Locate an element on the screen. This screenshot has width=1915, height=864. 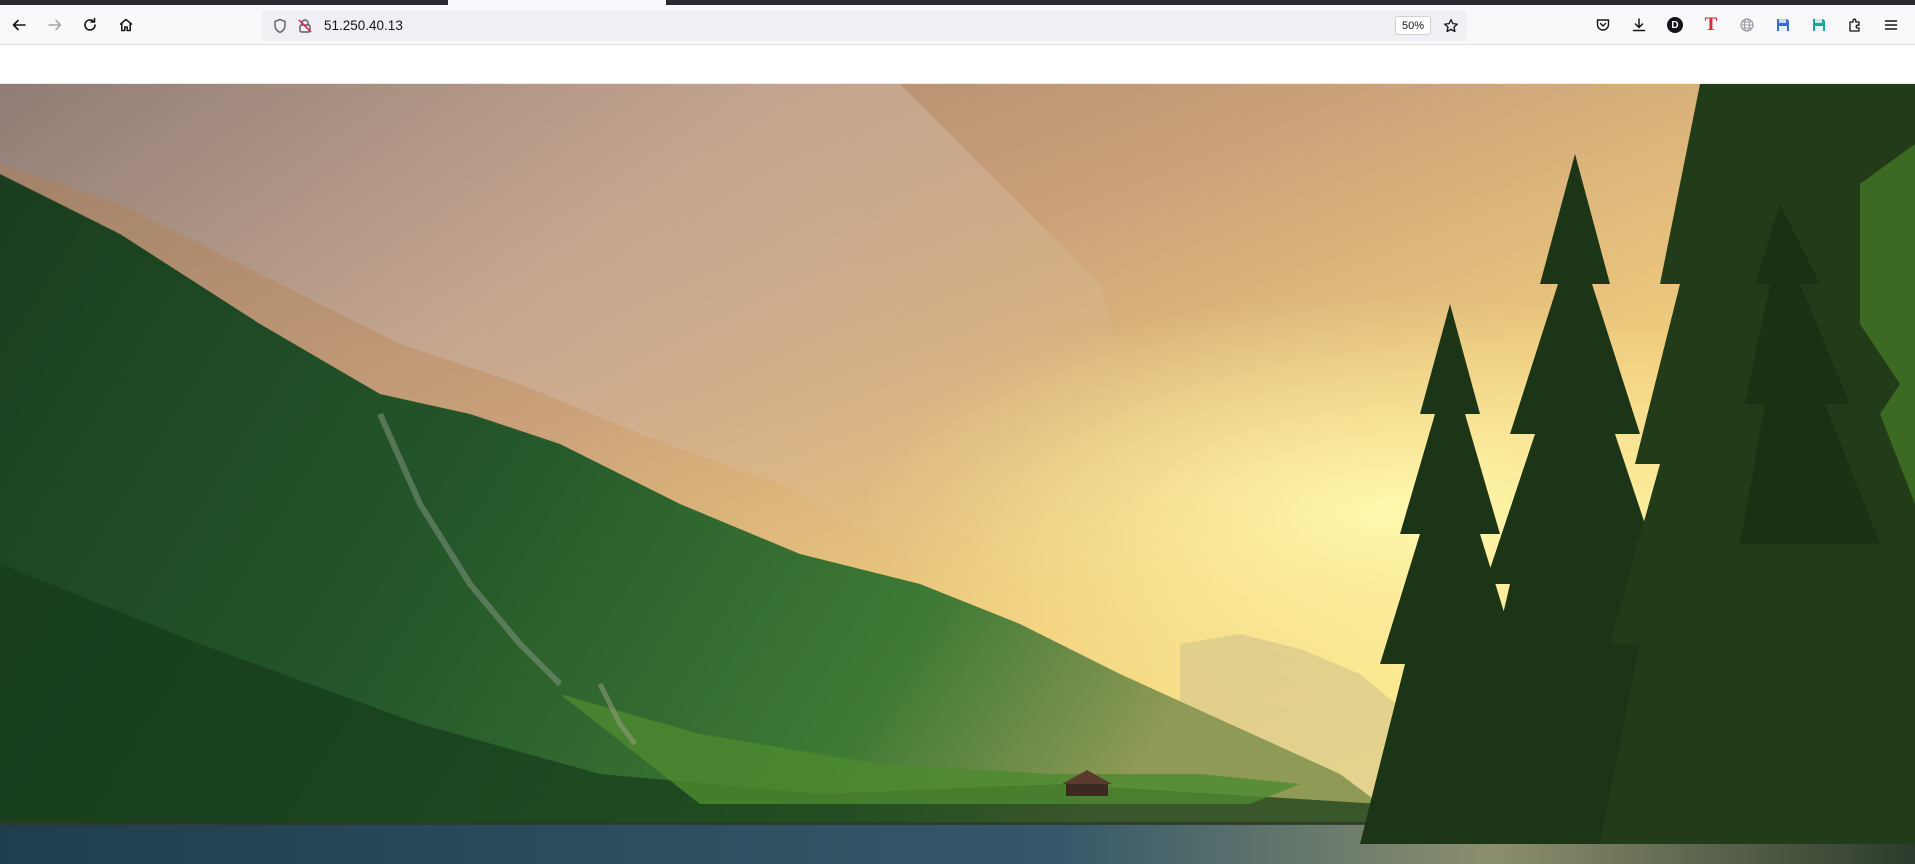
account-button: D is located at coordinates (1675, 25).